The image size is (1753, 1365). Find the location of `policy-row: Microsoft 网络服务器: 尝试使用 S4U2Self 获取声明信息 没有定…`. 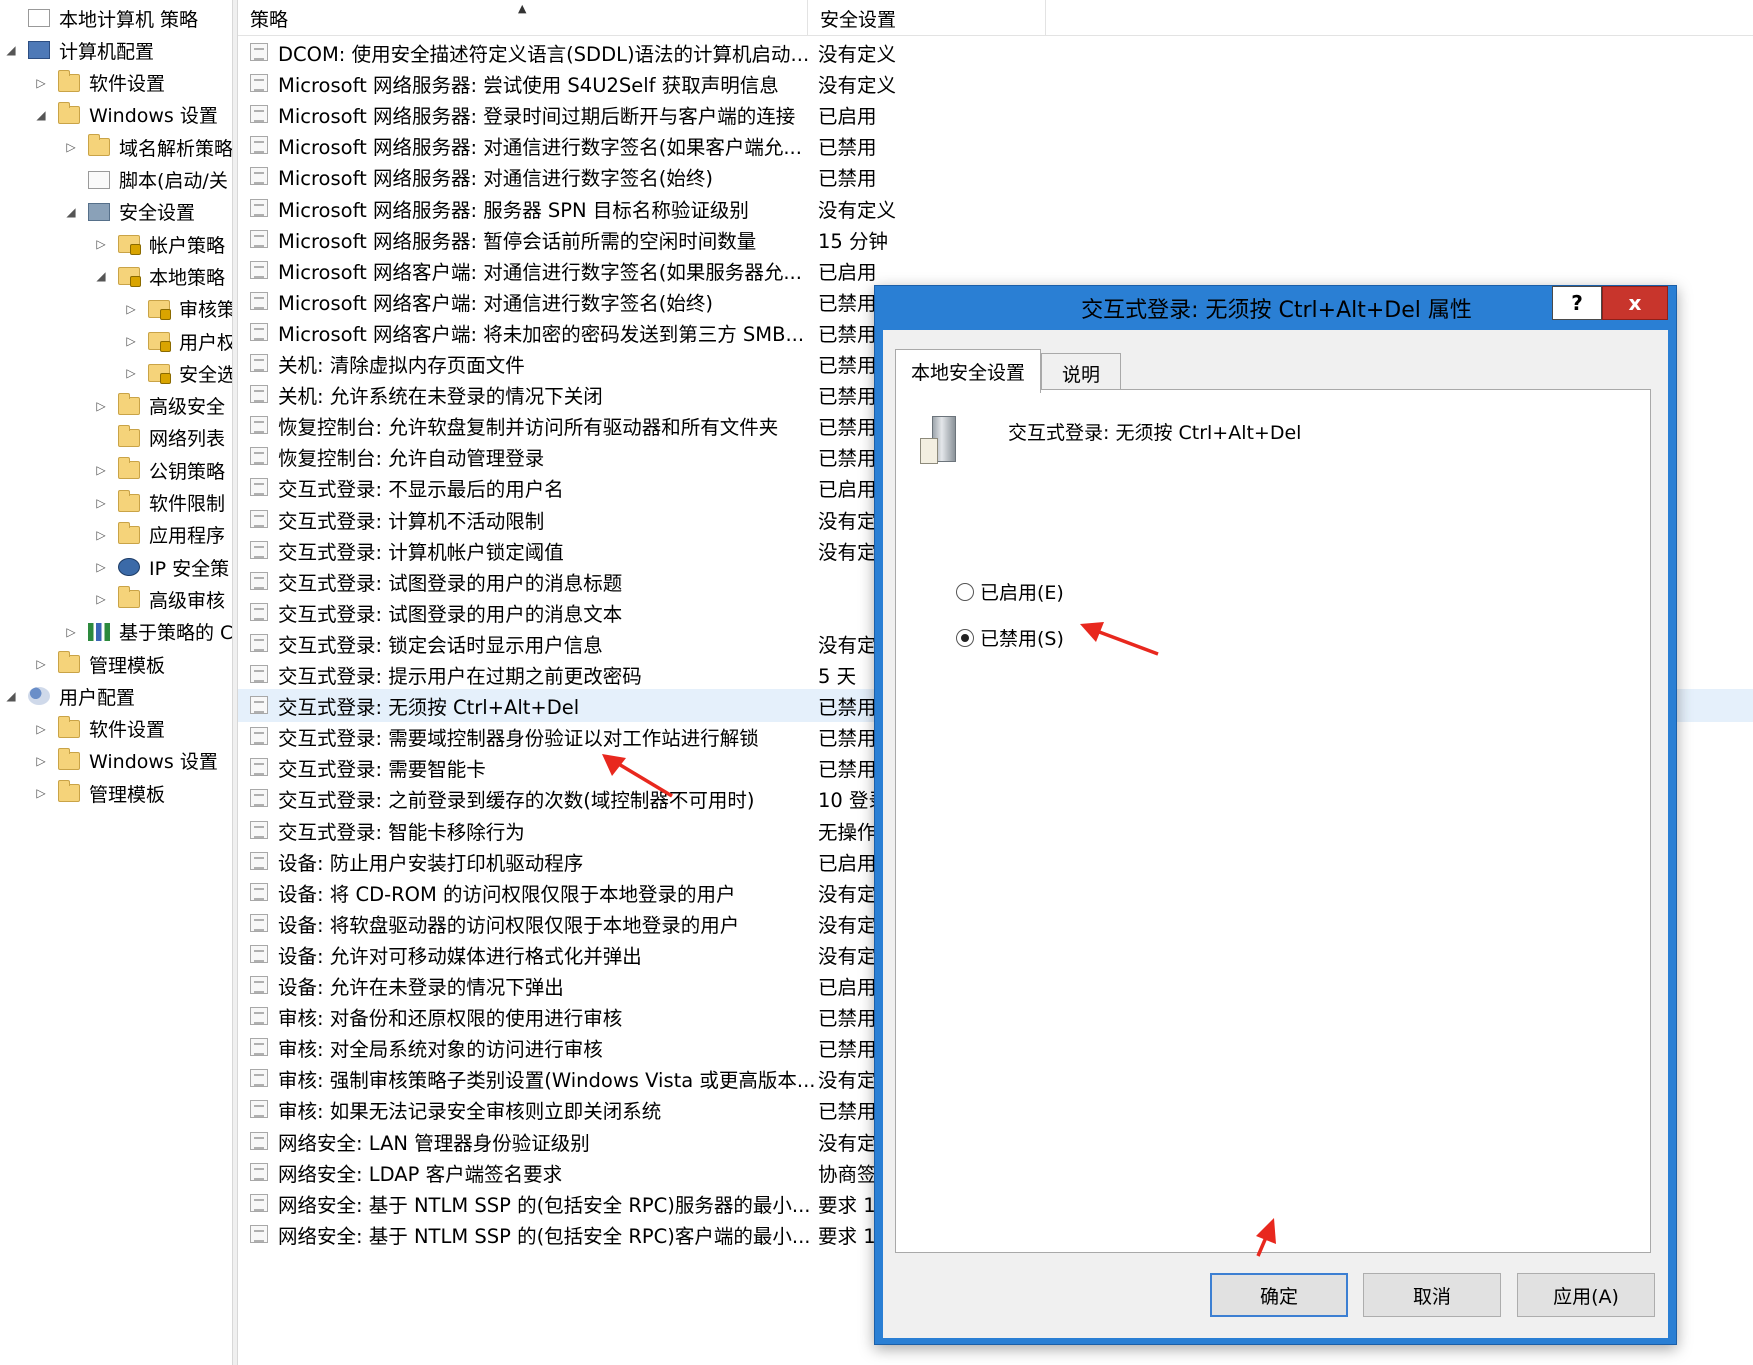

policy-row: Microsoft 网络服务器: 尝试使用 S4U2Self 获取声明信息 没有定… is located at coordinates (995, 83).